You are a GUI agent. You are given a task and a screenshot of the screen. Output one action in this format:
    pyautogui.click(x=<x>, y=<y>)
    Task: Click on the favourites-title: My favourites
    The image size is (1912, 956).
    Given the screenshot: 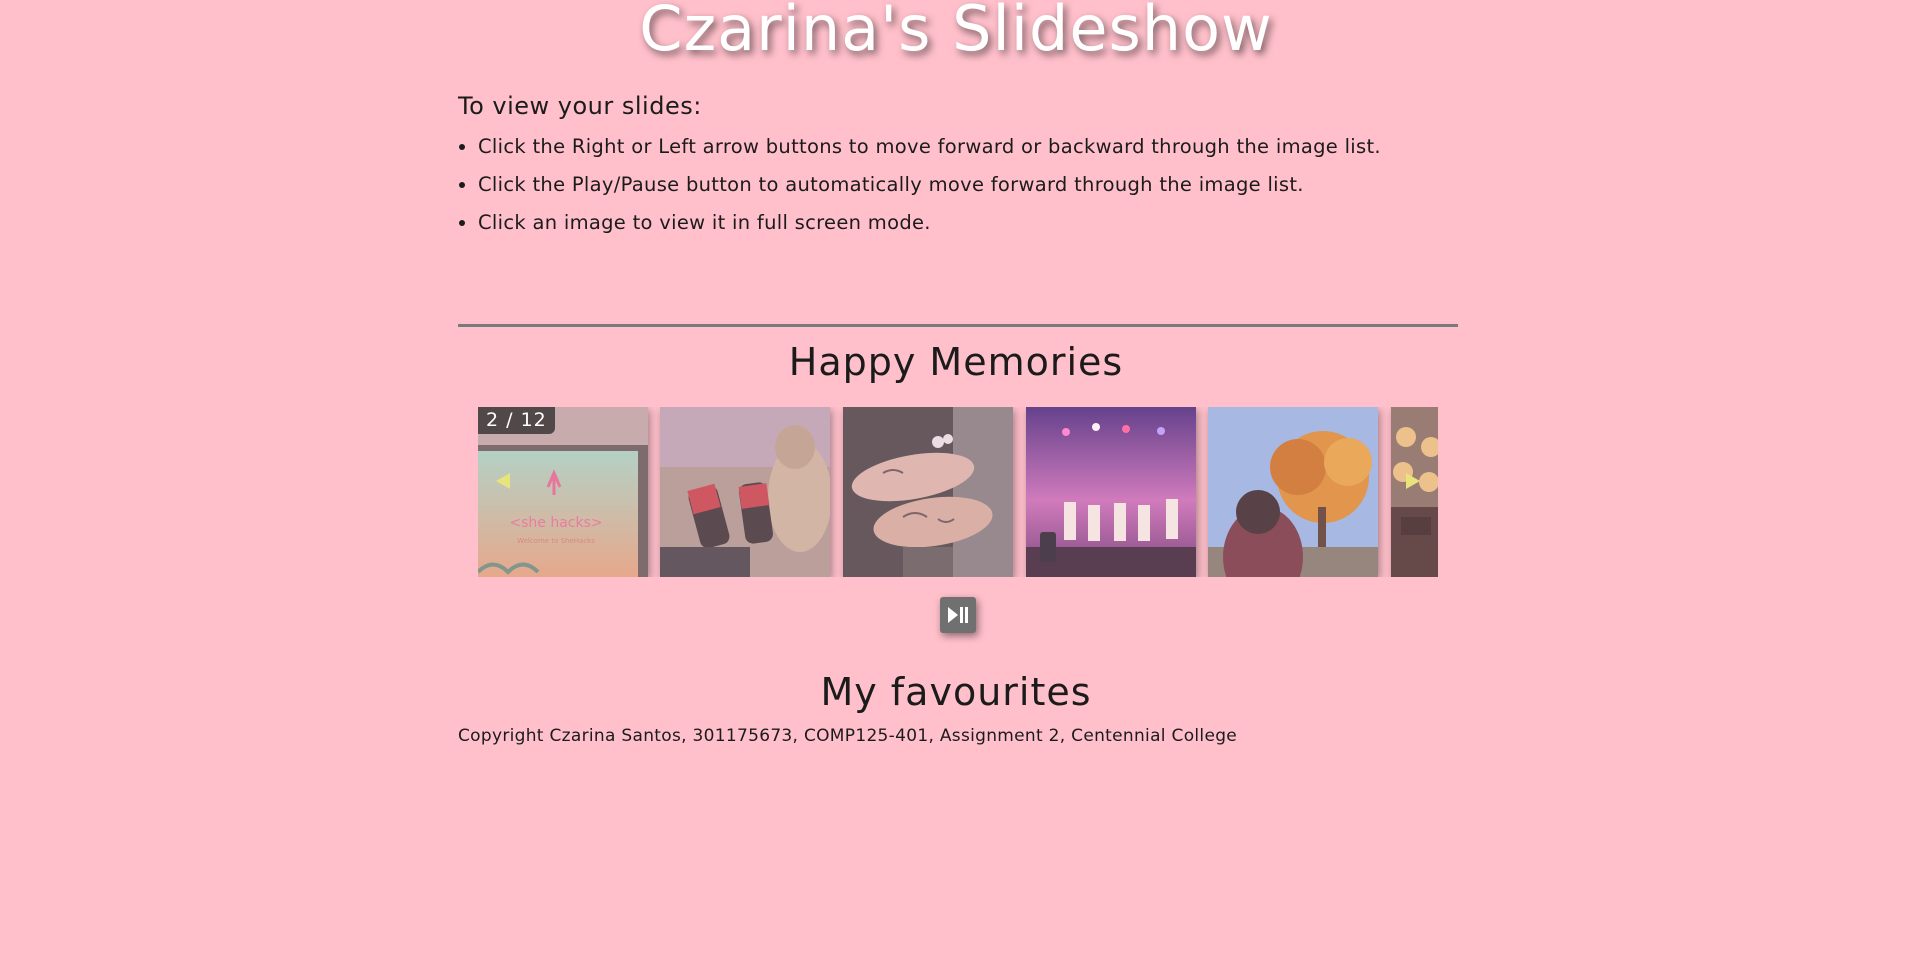 What is the action you would take?
    pyautogui.click(x=956, y=692)
    